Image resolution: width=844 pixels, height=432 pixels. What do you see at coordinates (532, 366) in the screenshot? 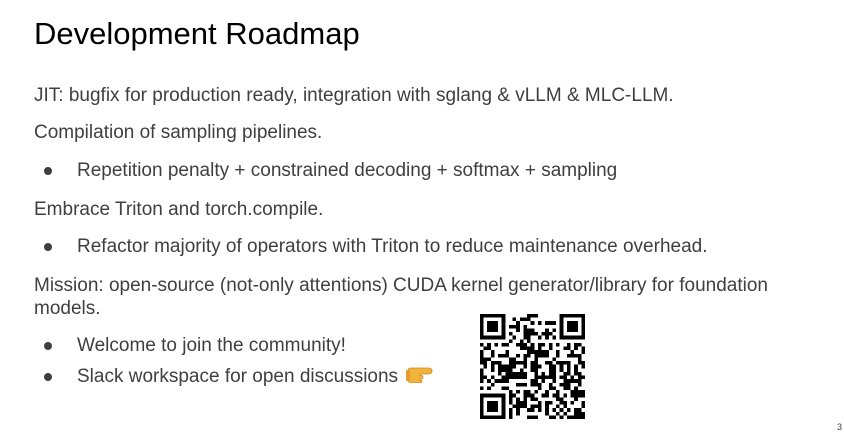
I see `qr-code` at bounding box center [532, 366].